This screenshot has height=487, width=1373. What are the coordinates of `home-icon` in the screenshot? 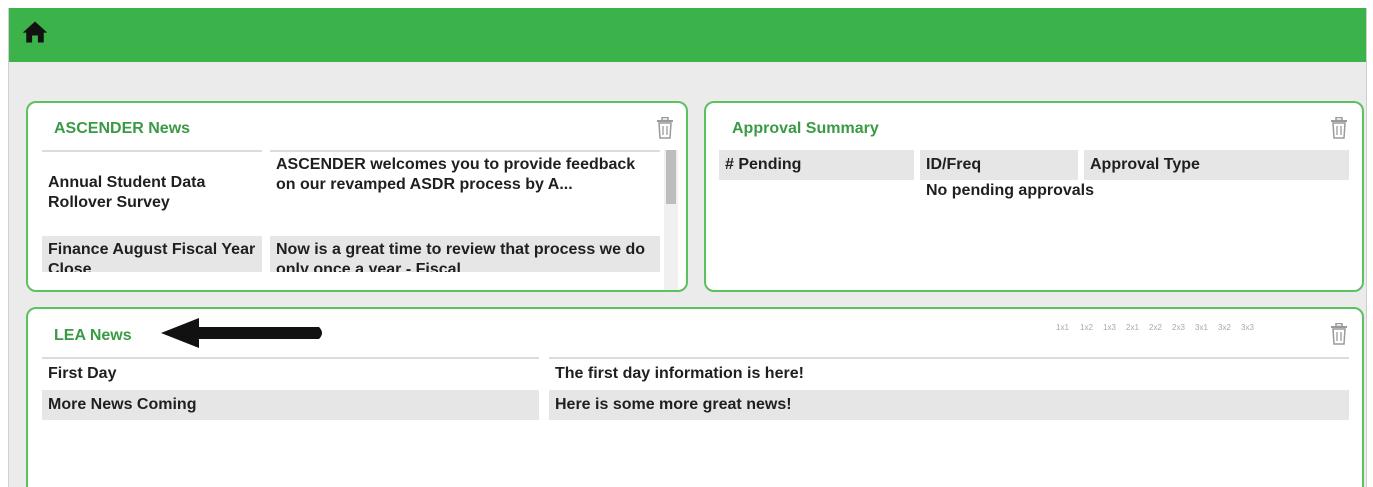 It's located at (35, 32).